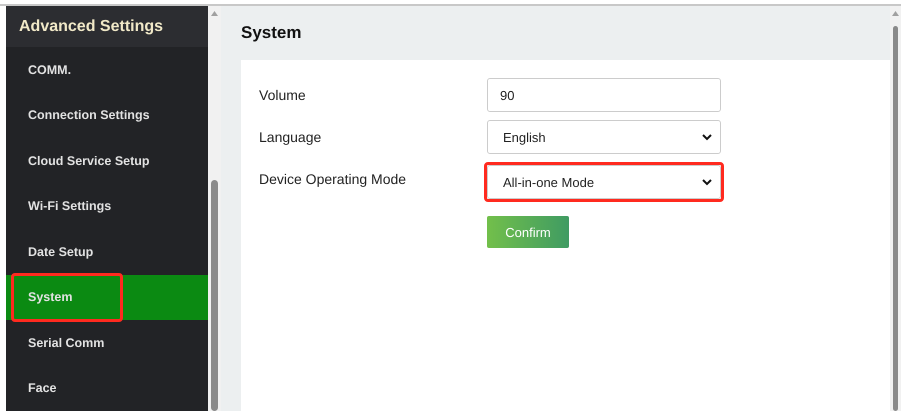 This screenshot has height=411, width=901. Describe the element at coordinates (107, 388) in the screenshot. I see `sidebar-item: Face` at that location.